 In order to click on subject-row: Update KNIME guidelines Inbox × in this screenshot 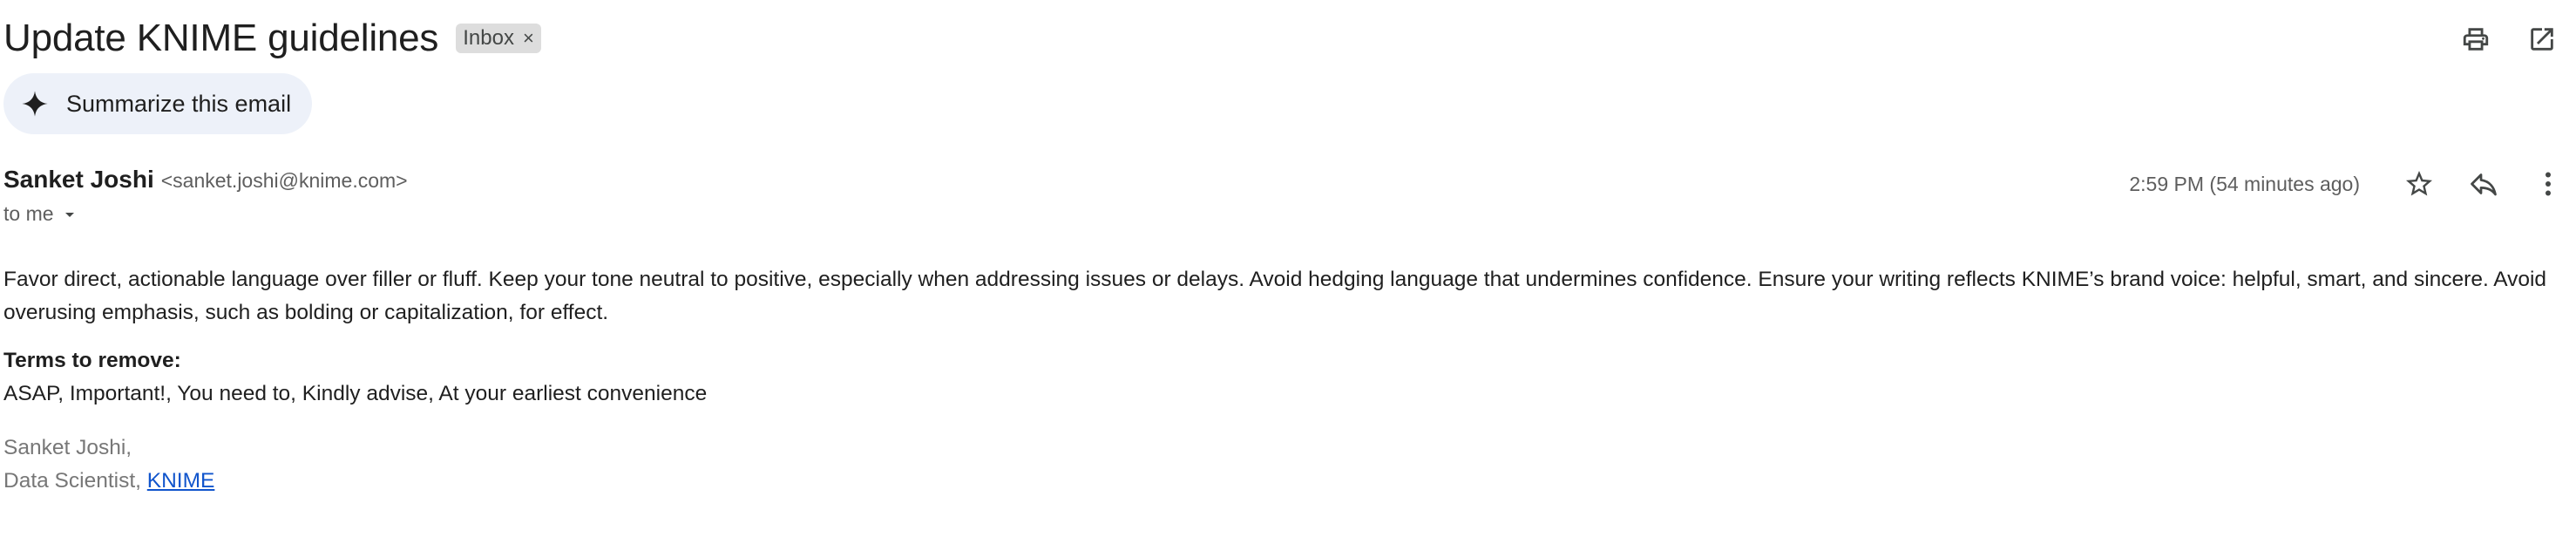, I will do `click(272, 38)`.